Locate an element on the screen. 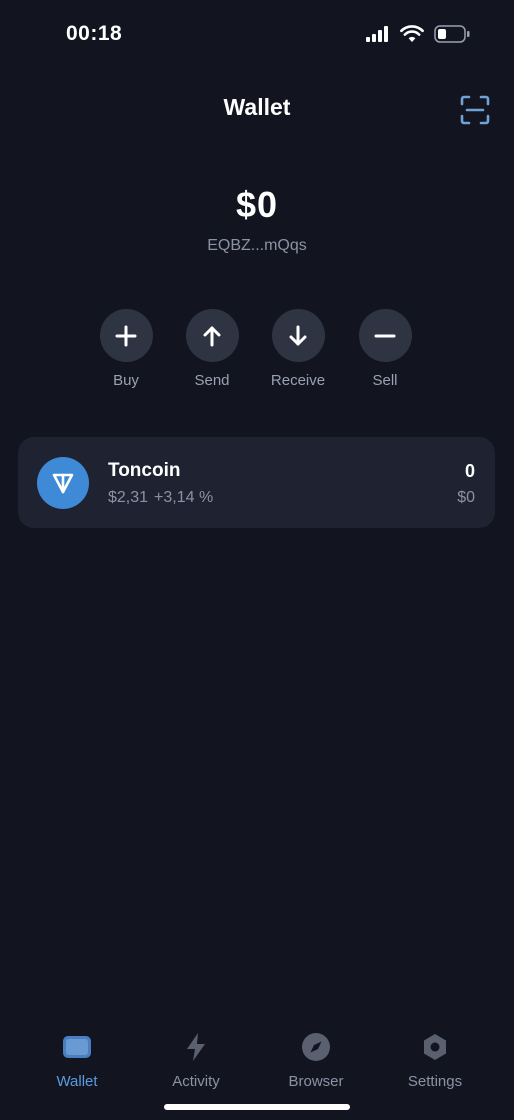 The width and height of the screenshot is (514, 1120). token-change: +3,14 % is located at coordinates (184, 497).